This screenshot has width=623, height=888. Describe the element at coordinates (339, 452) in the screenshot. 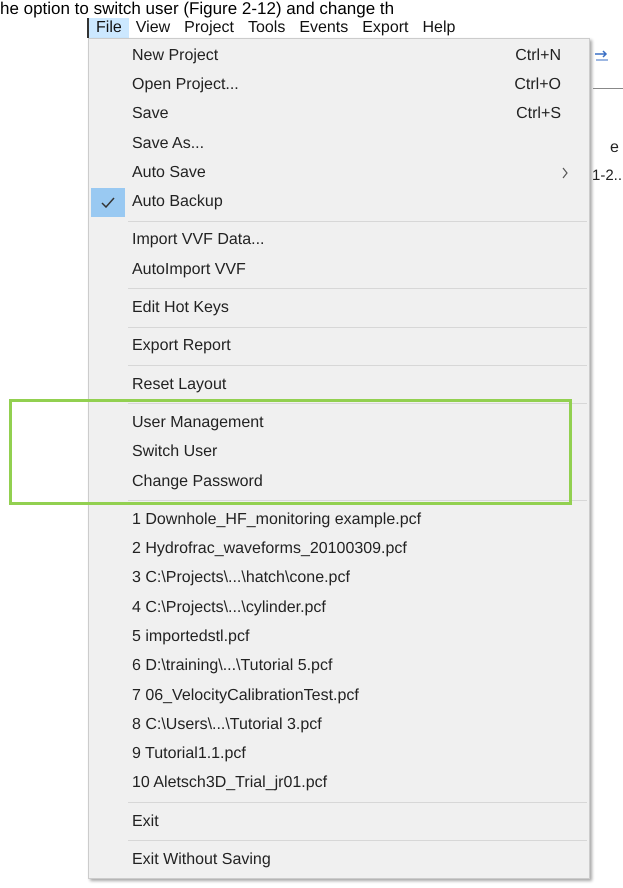

I see `menu-item: Switch User` at that location.